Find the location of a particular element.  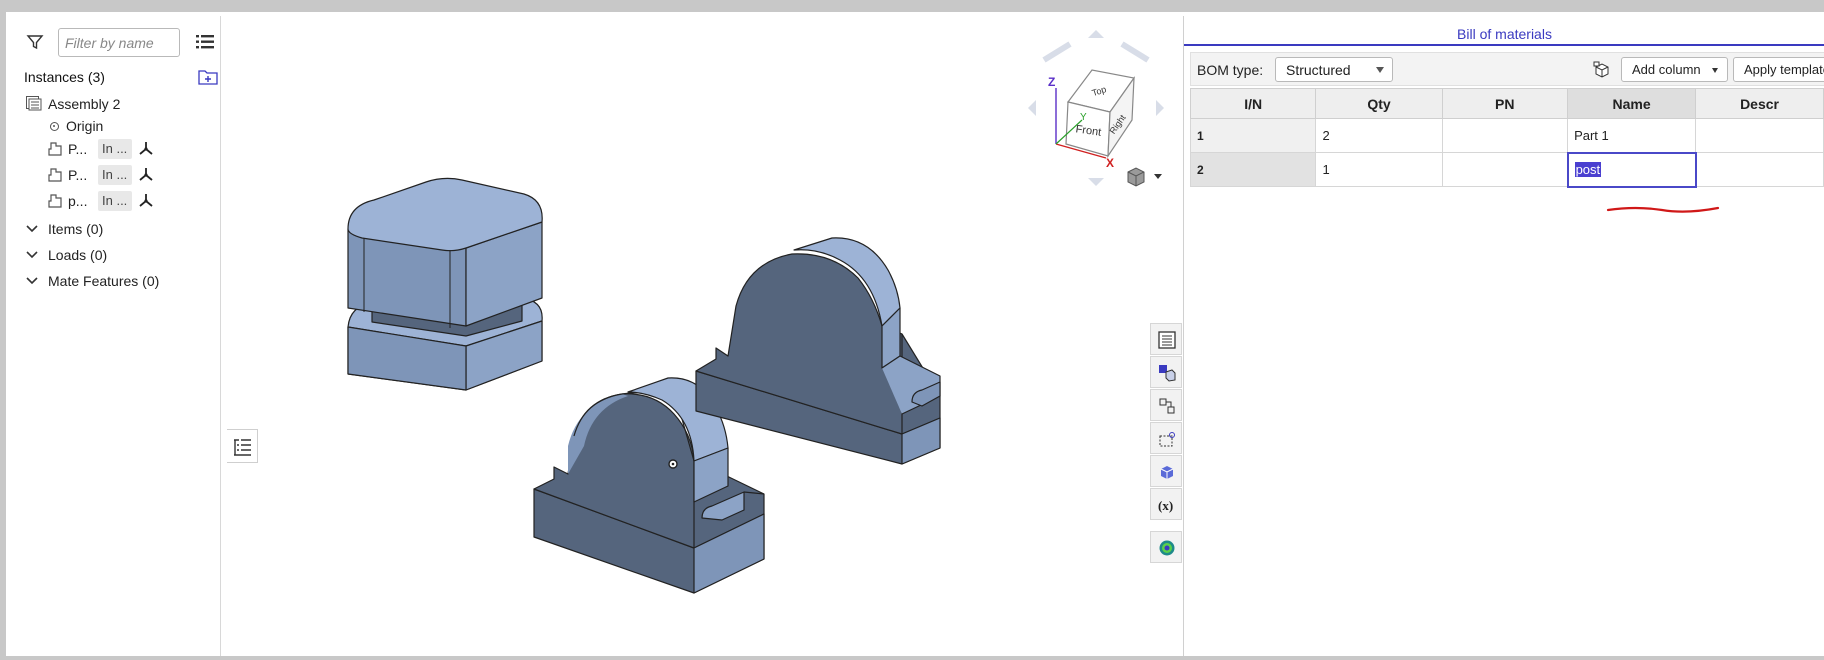

collapse-panel-tab is located at coordinates (242, 446).